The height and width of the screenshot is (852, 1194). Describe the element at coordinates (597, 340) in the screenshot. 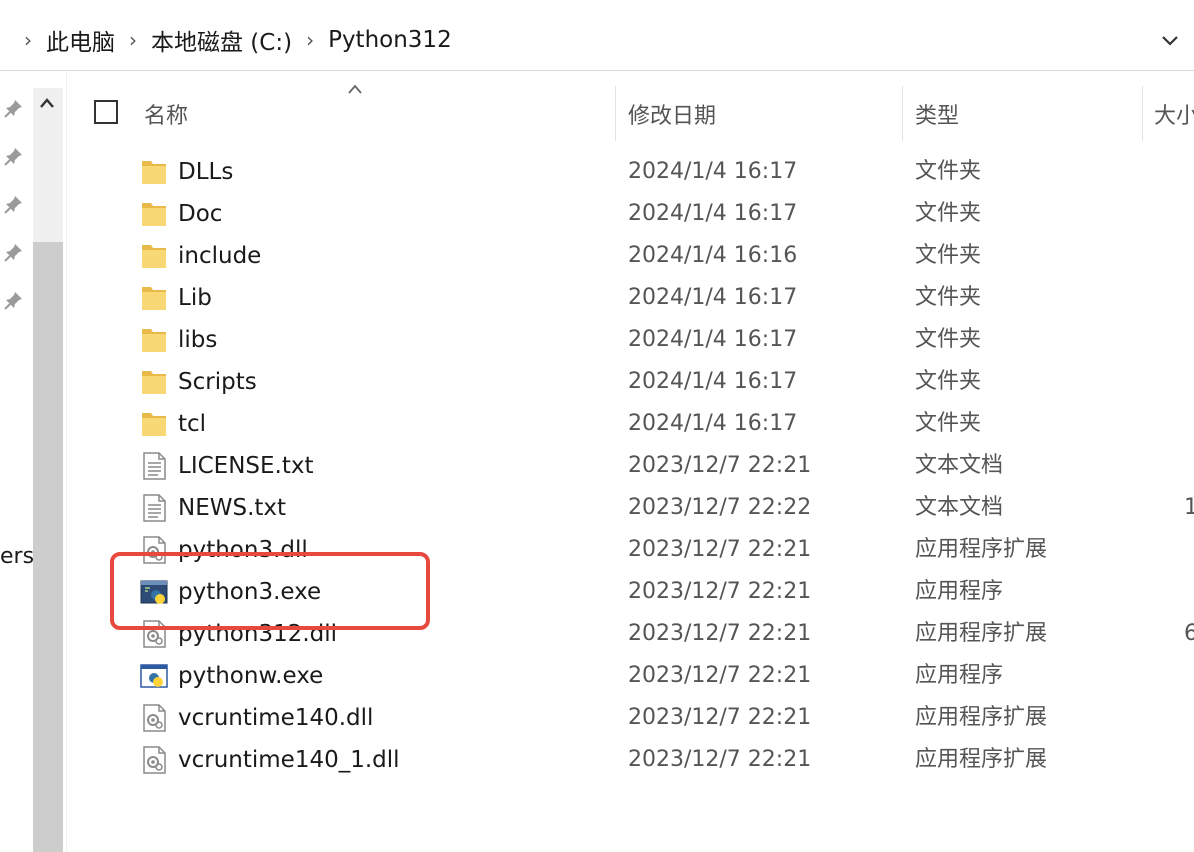

I see `file-row: libs 2024/1/4 16:17 文件夹` at that location.